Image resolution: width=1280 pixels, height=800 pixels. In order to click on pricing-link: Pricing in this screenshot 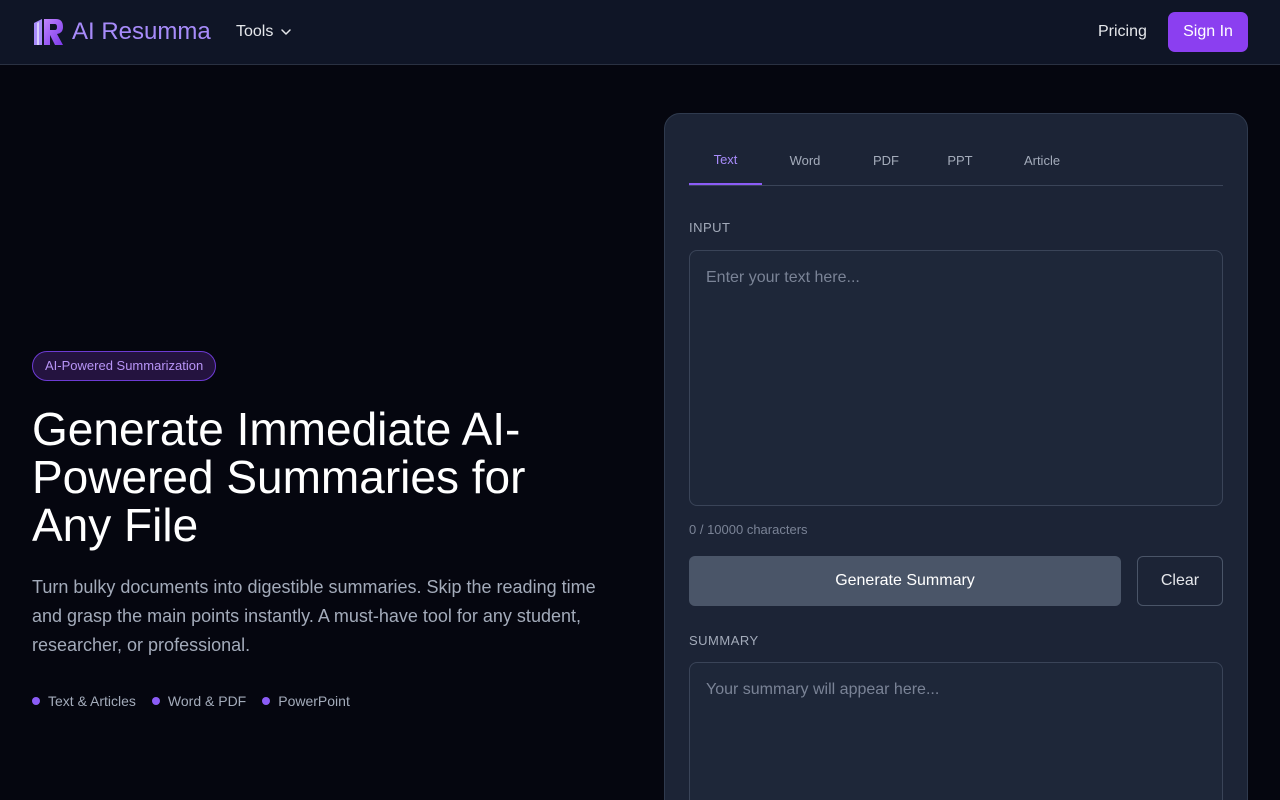, I will do `click(1122, 32)`.